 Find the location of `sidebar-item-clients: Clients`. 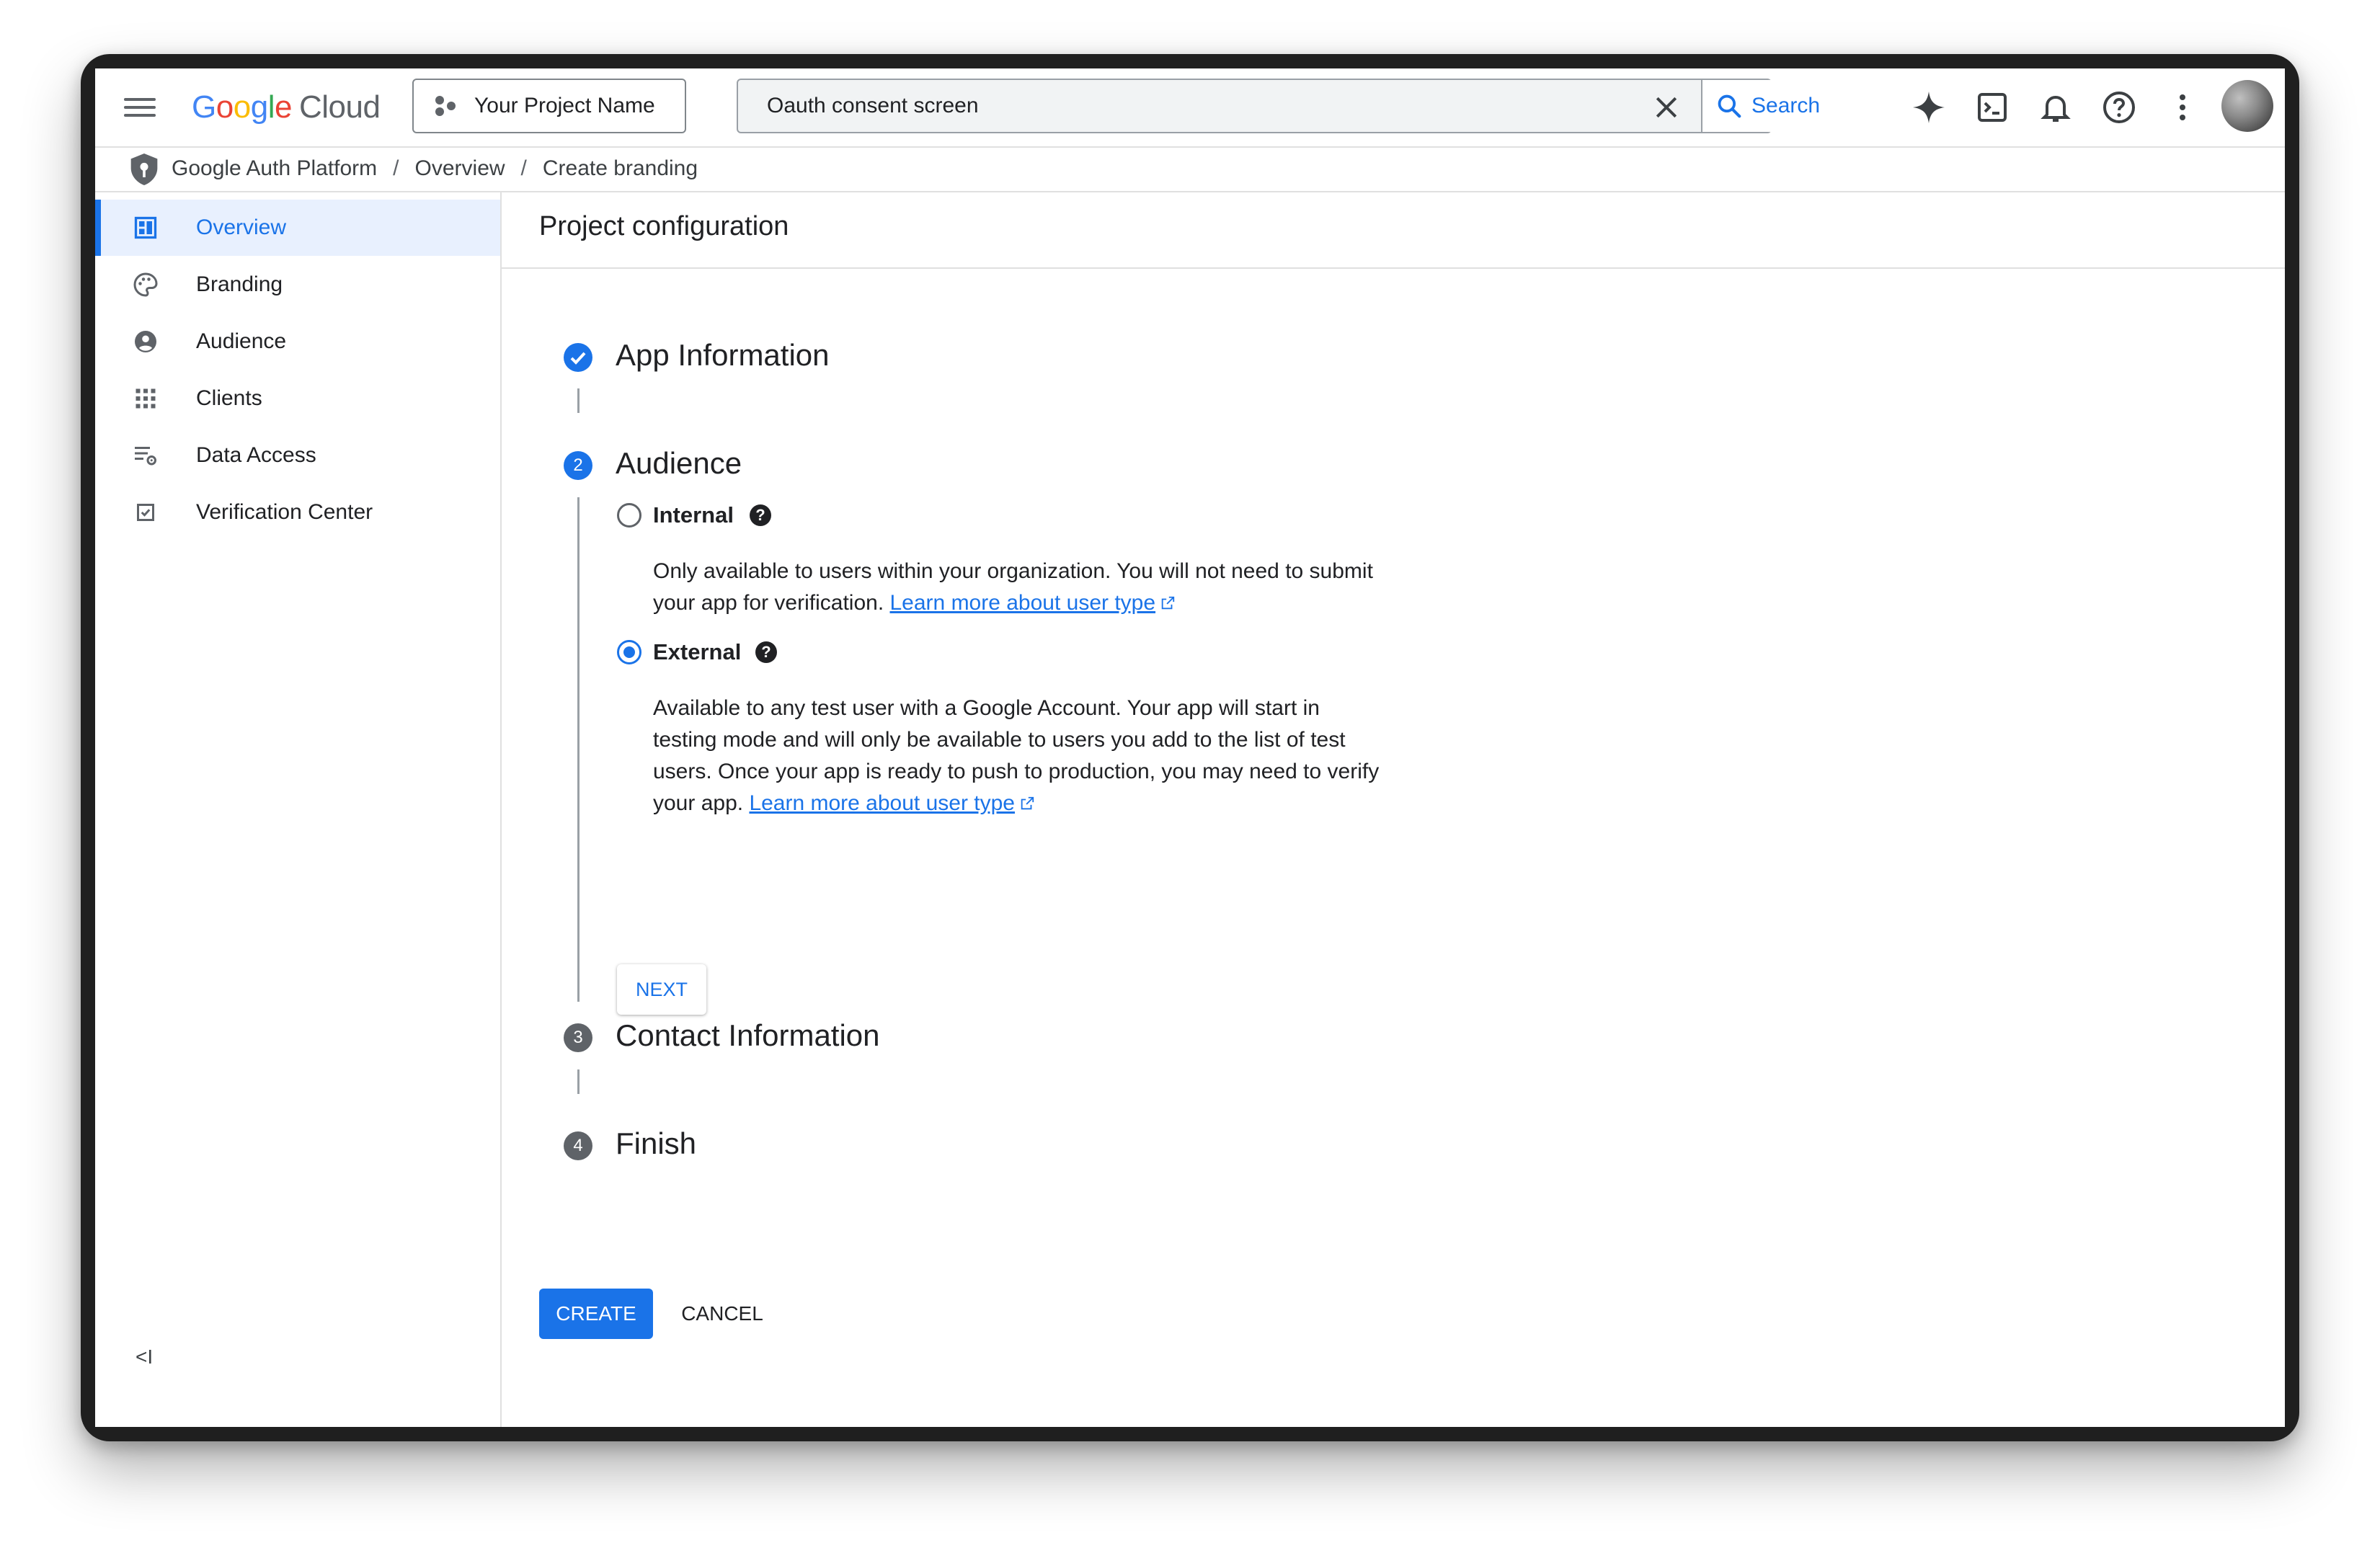

sidebar-item-clients: Clients is located at coordinates (297, 398).